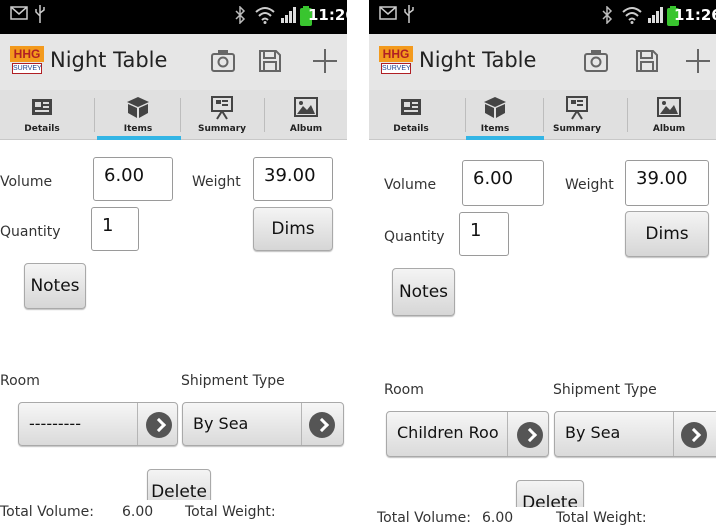  I want to click on room-dropdown-value: ---------, so click(55, 423).